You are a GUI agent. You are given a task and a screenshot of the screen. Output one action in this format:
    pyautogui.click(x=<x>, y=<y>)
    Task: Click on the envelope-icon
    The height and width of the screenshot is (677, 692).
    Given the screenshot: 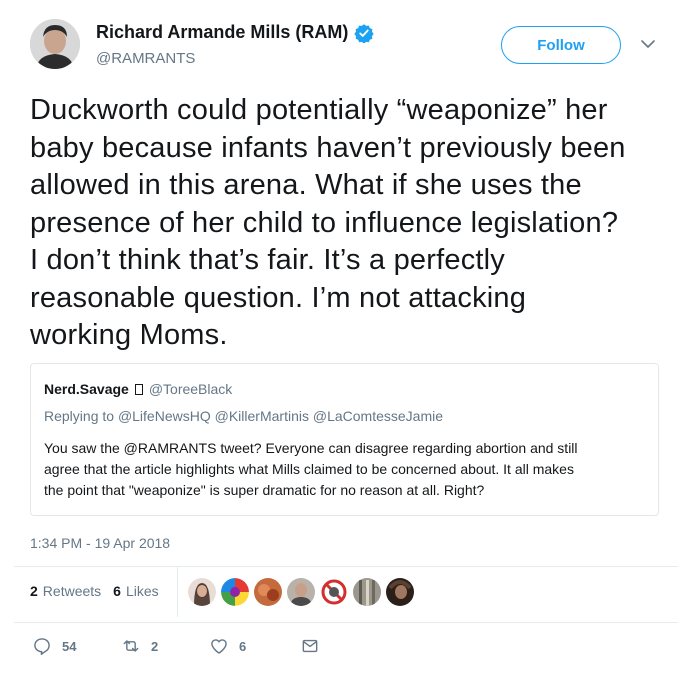 What is the action you would take?
    pyautogui.click(x=310, y=646)
    